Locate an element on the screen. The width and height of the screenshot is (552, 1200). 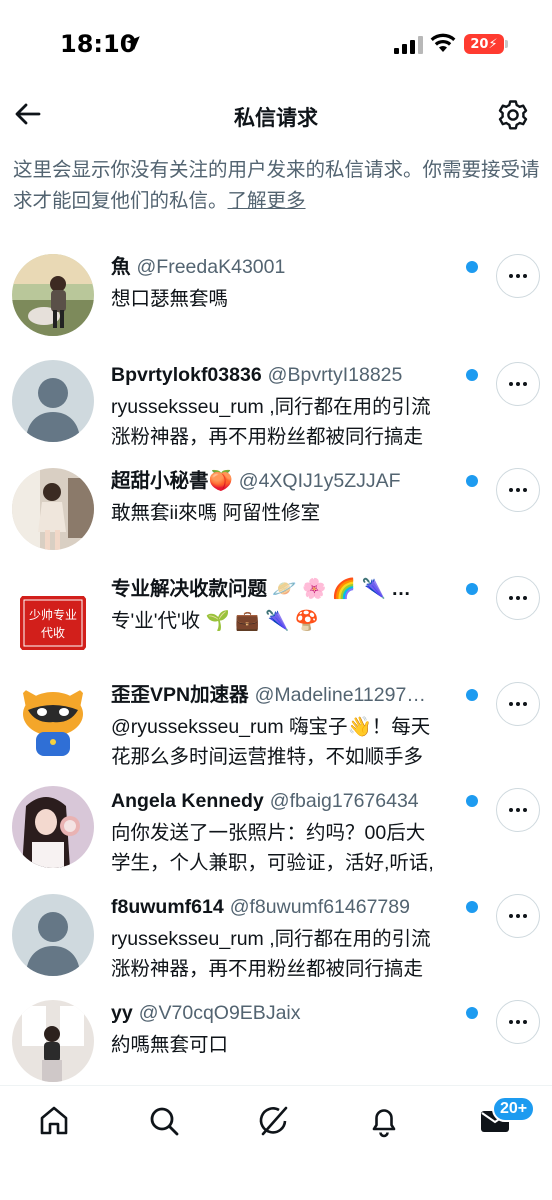
learn-more-link: 了解更多 is located at coordinates (267, 201).